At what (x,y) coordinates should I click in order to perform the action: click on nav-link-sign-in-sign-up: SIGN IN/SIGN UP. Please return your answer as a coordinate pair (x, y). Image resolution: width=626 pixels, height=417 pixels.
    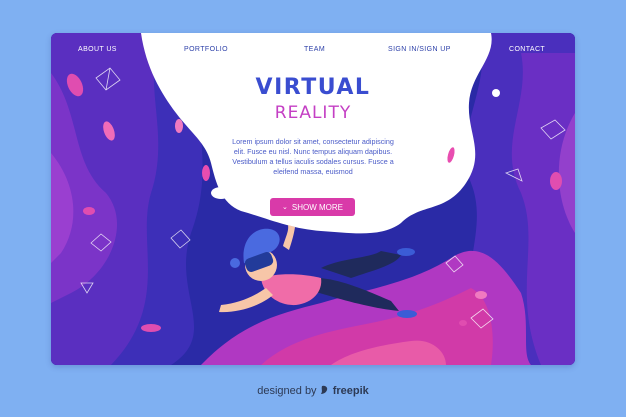
    Looking at the image, I should click on (419, 49).